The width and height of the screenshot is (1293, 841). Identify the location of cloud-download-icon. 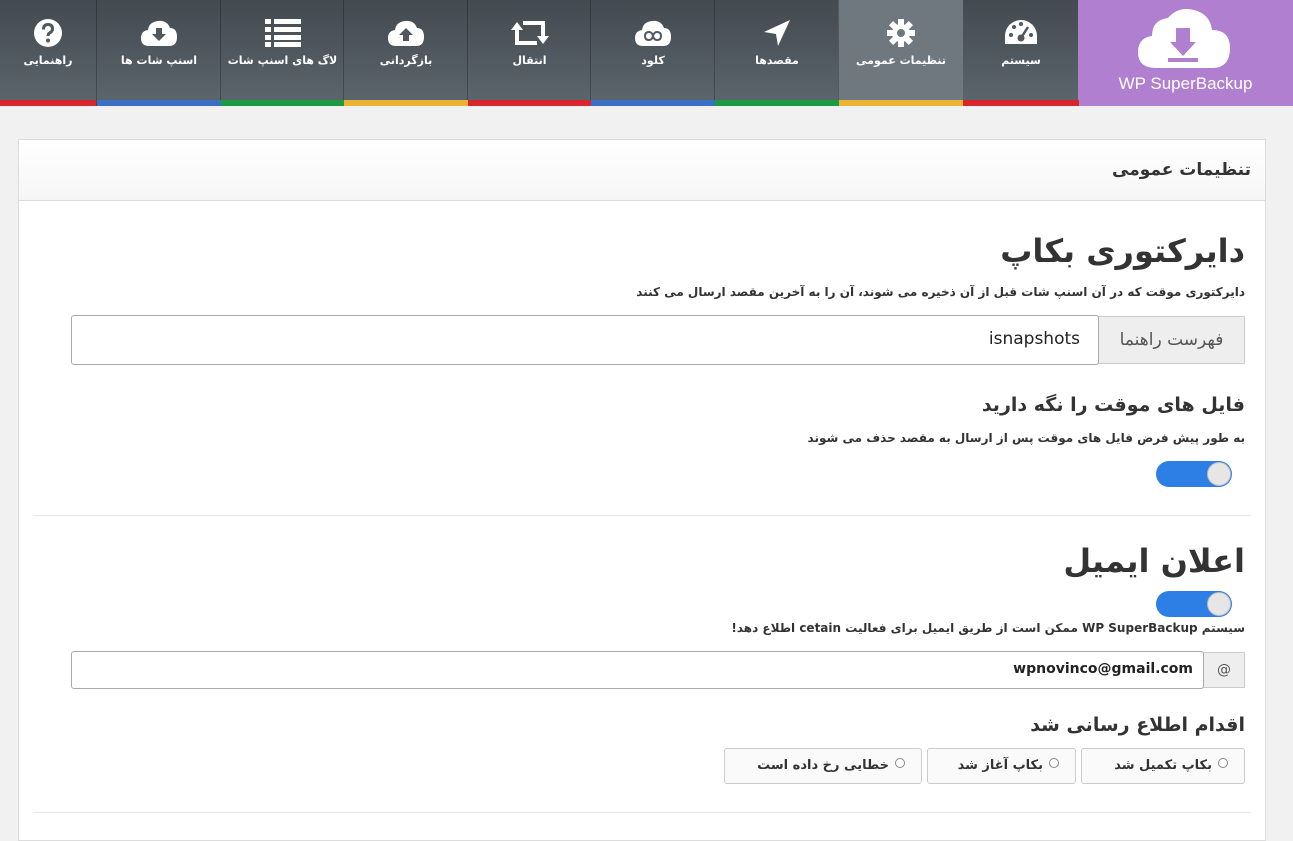
(159, 33).